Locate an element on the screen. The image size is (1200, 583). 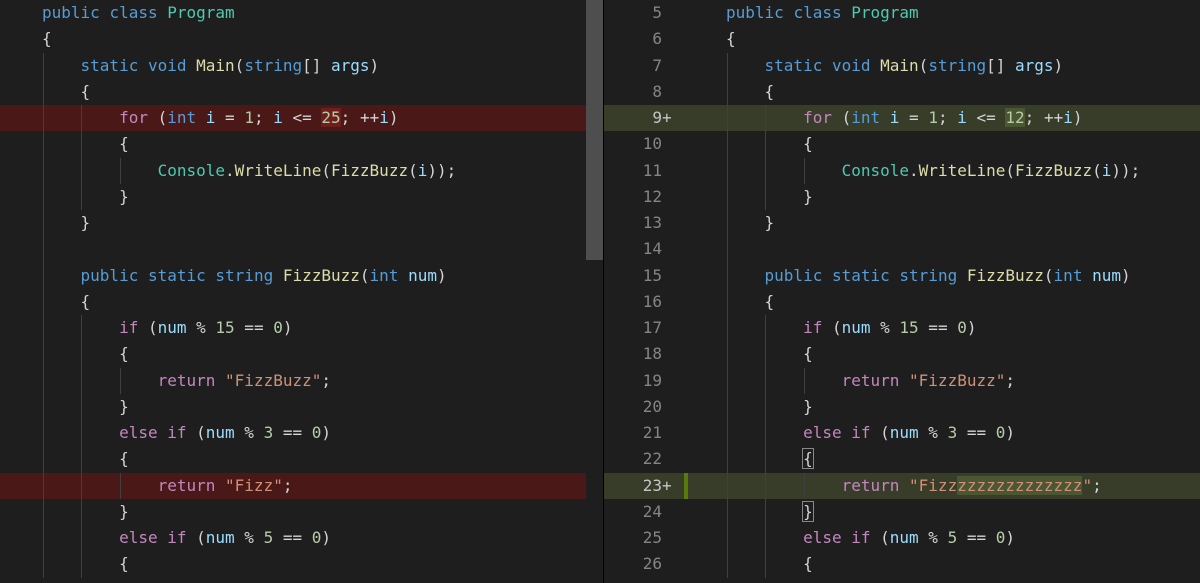
code-line: 20 } is located at coordinates (902, 407).